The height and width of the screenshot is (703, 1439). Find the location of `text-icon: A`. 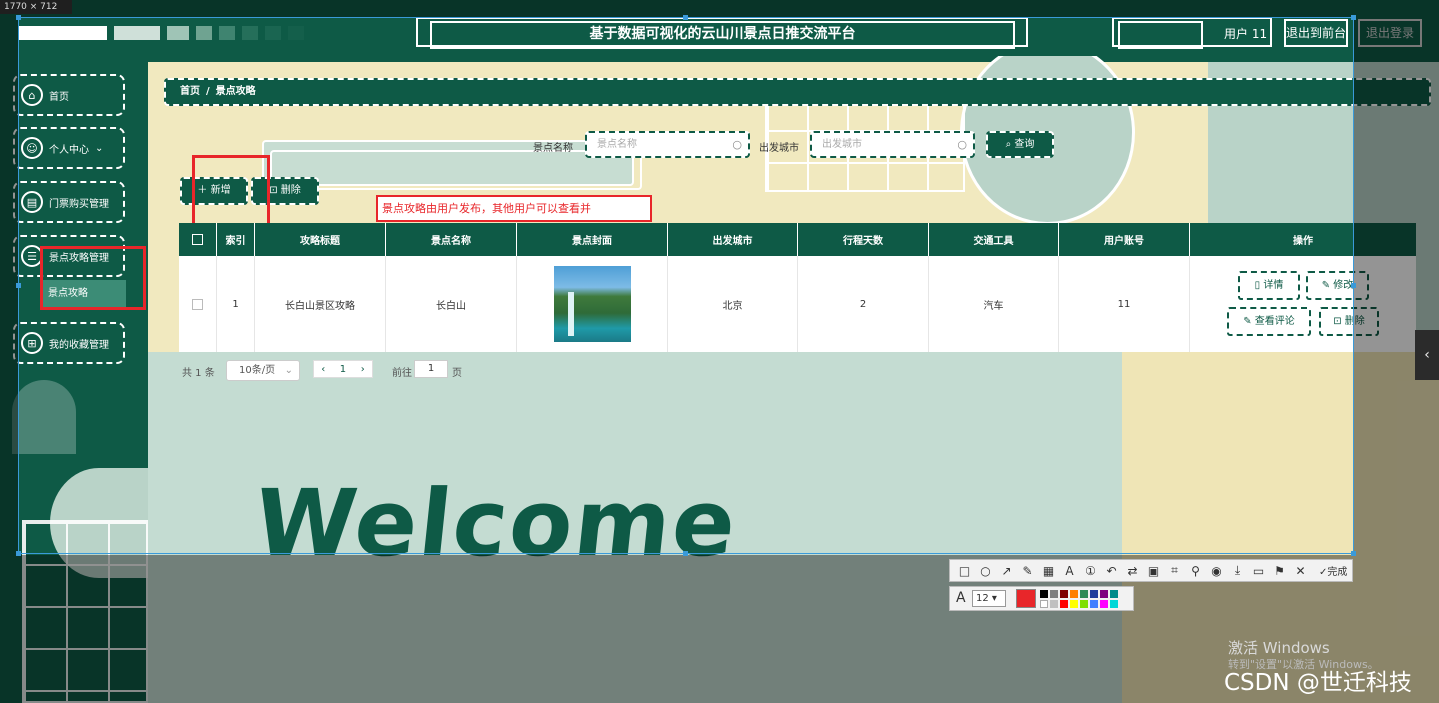

text-icon: A is located at coordinates (1069, 571).